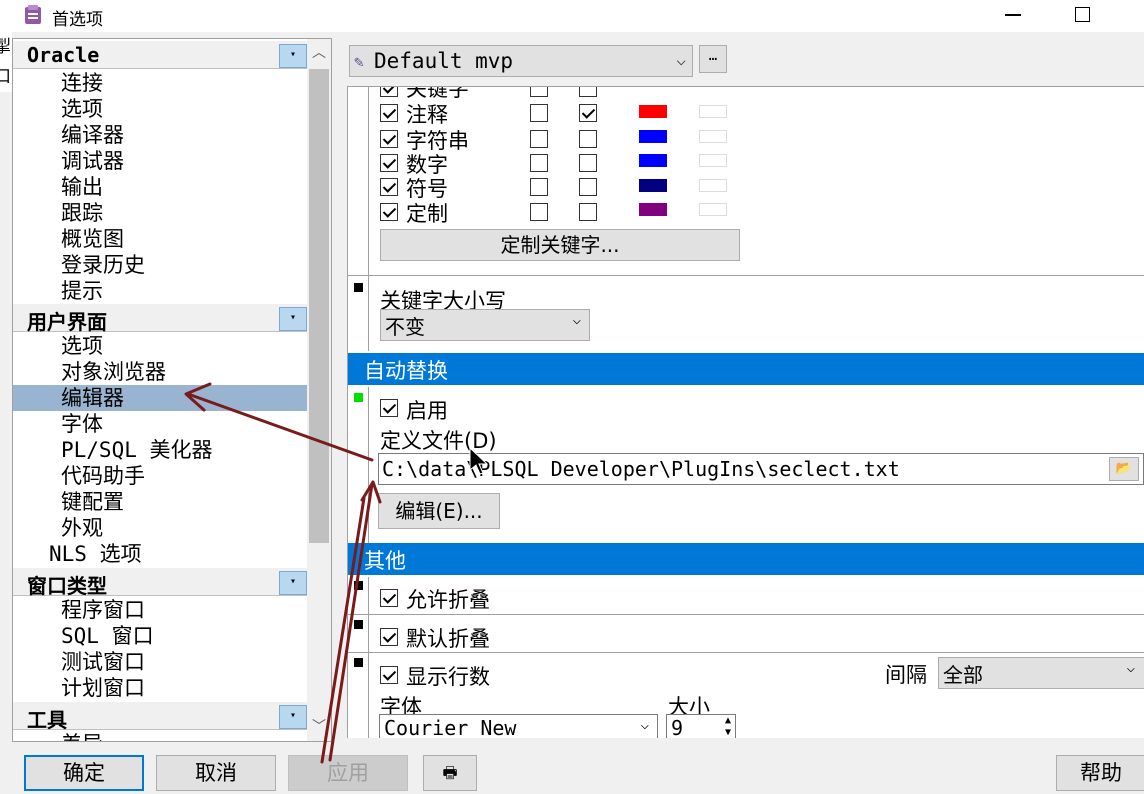 This screenshot has width=1144, height=794. Describe the element at coordinates (103, 610) in the screenshot. I see `tree-item: 程序窗口` at that location.